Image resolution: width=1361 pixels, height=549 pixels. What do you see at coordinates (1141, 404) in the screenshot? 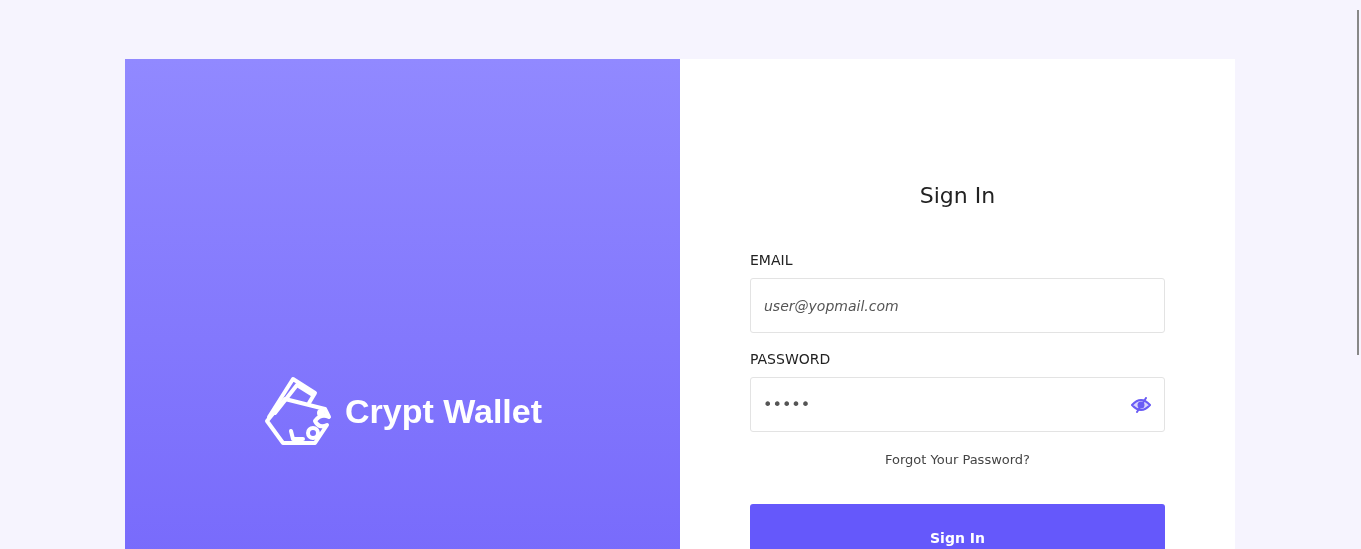
I see `eye-slash-icon` at bounding box center [1141, 404].